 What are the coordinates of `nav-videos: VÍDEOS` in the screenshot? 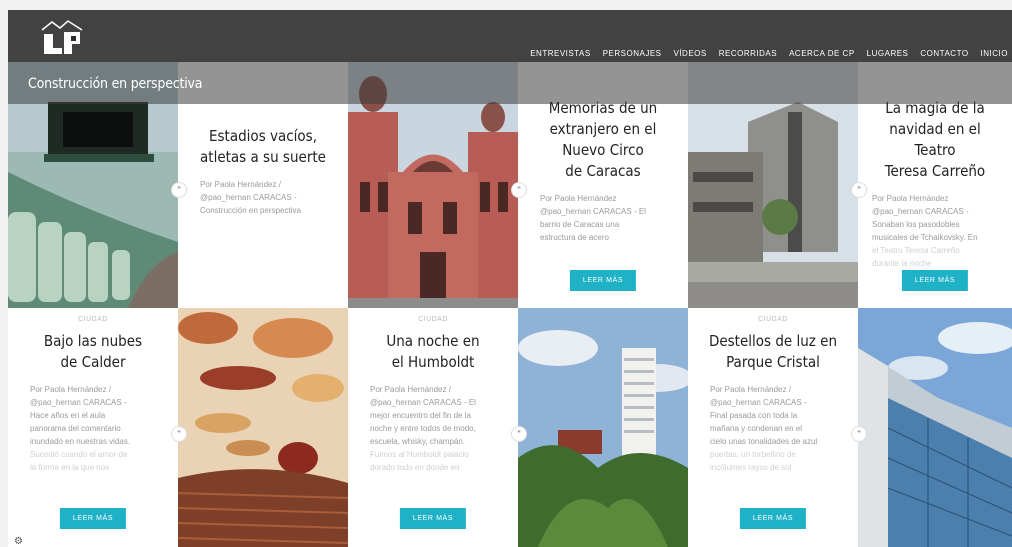 It's located at (690, 53).